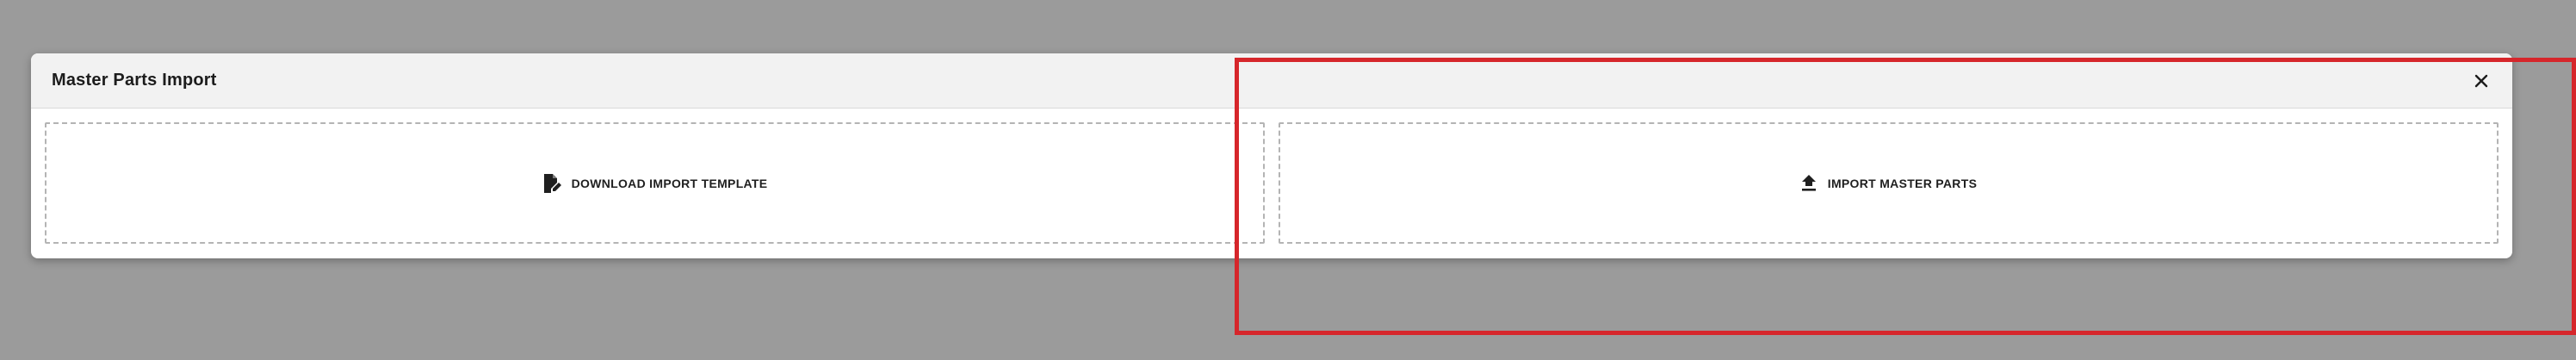 The image size is (2576, 360). I want to click on dialog-header: Master Parts Import, so click(1271, 81).